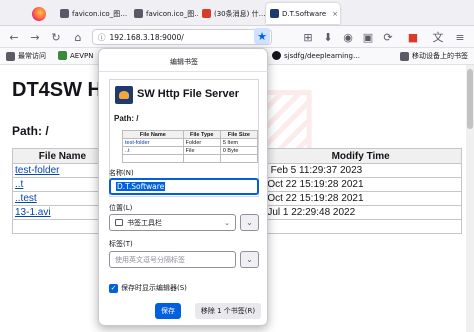  I want to click on bookmark-label: 移动设备上的书签, so click(440, 56).